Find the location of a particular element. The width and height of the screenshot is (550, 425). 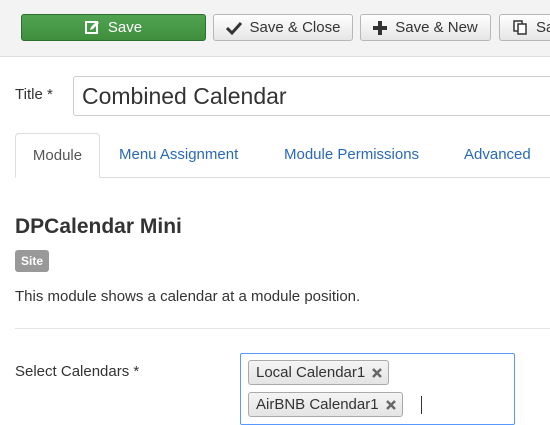

module-name: DPCalendar Mini is located at coordinates (98, 226).